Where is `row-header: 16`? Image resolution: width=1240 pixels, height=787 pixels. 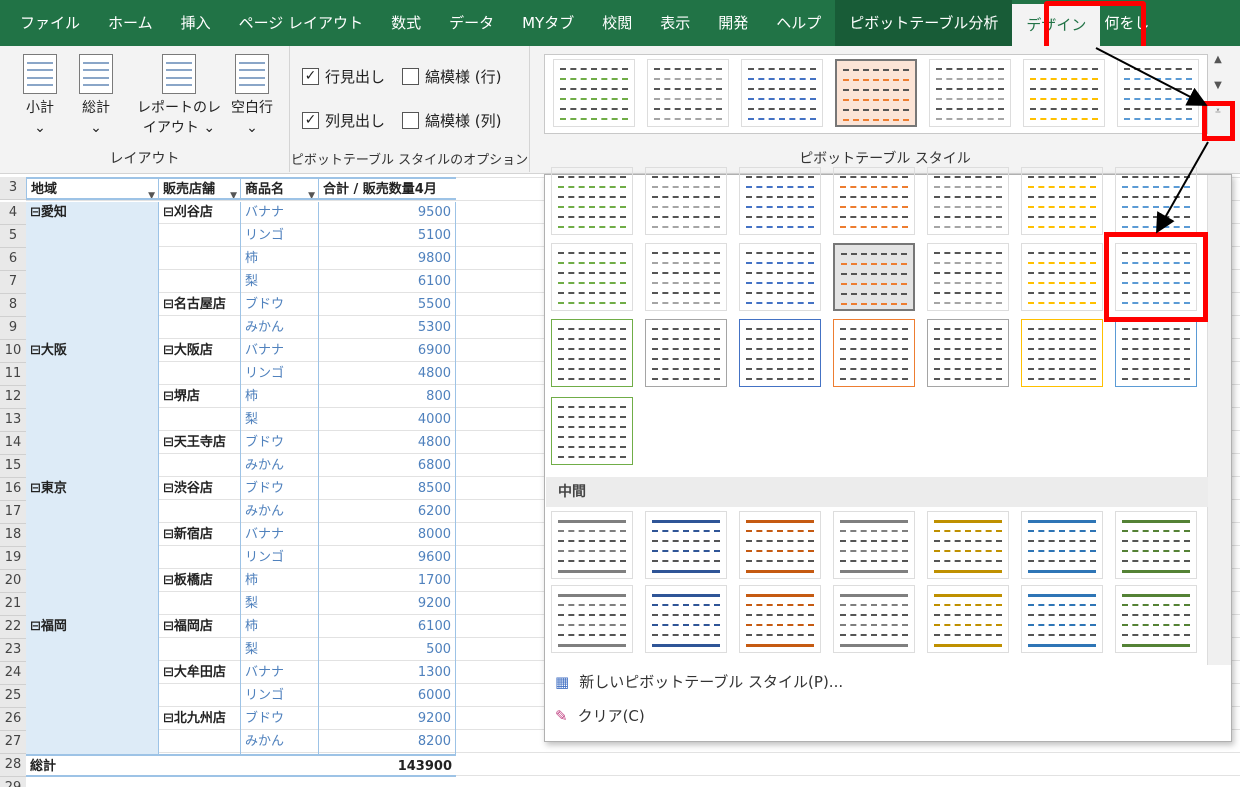
row-header: 16 is located at coordinates (13, 489).